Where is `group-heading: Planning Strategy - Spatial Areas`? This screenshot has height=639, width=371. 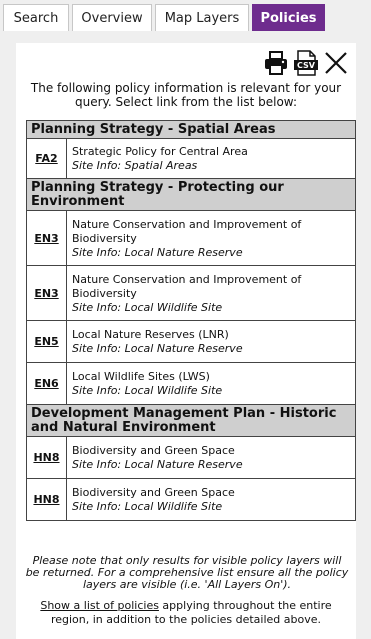 group-heading: Planning Strategy - Spatial Areas is located at coordinates (191, 129).